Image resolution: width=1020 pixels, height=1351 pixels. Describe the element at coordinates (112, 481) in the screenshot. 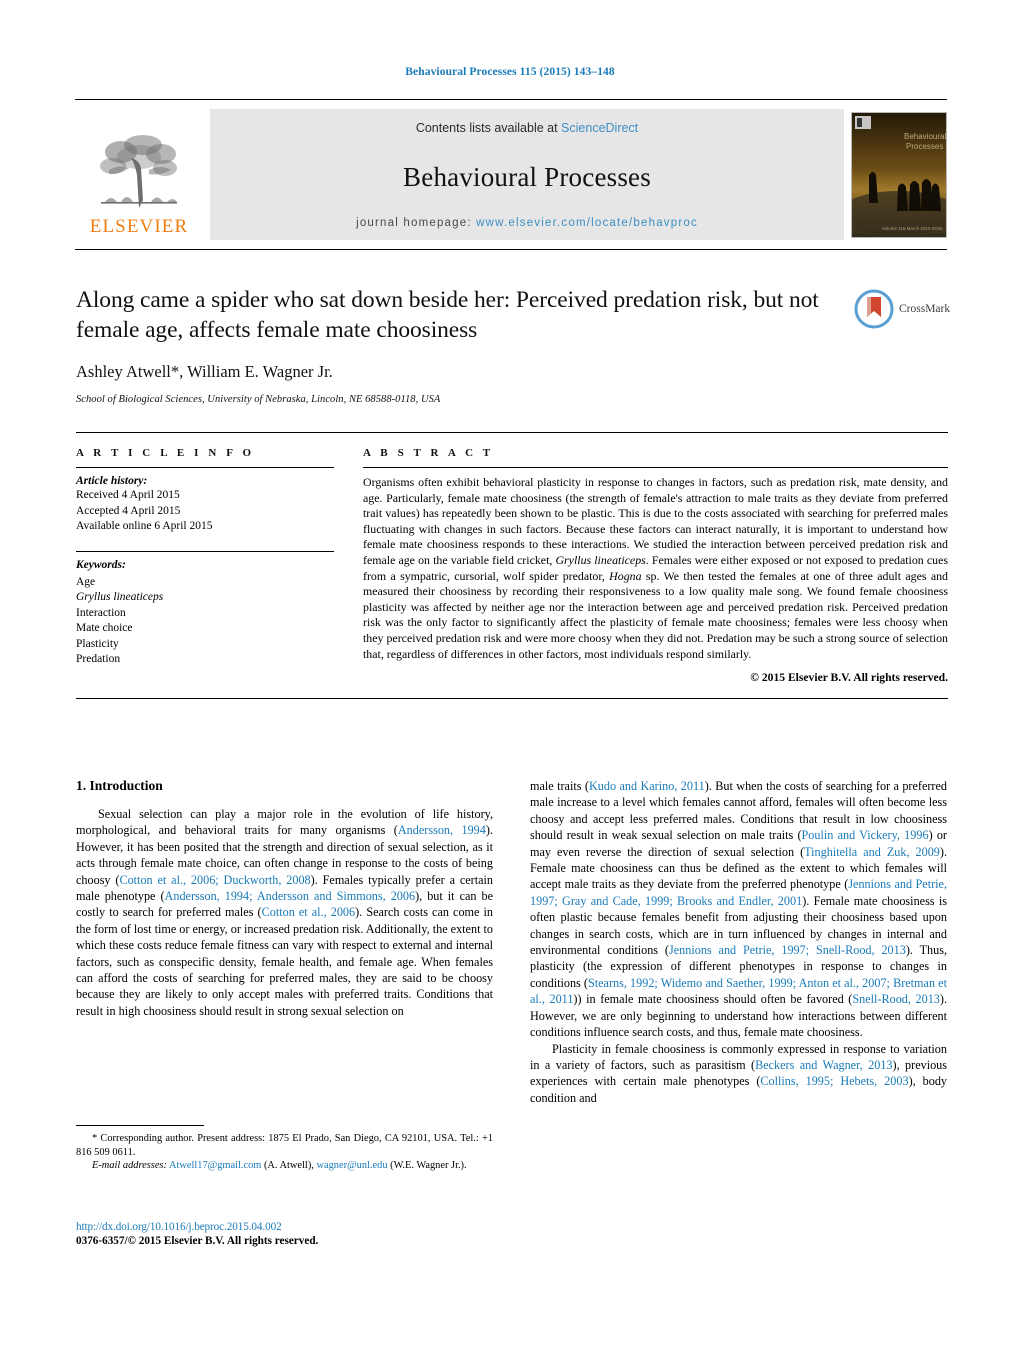

I see `article-history-label: Article history:` at that location.